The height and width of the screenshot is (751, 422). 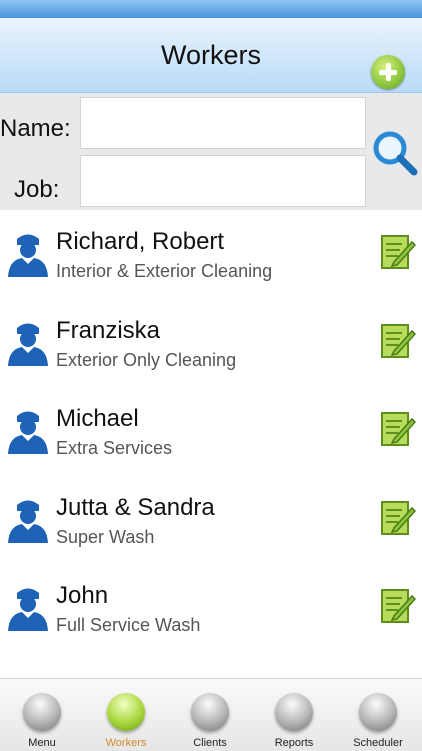 What do you see at coordinates (223, 181) in the screenshot?
I see `job-input` at bounding box center [223, 181].